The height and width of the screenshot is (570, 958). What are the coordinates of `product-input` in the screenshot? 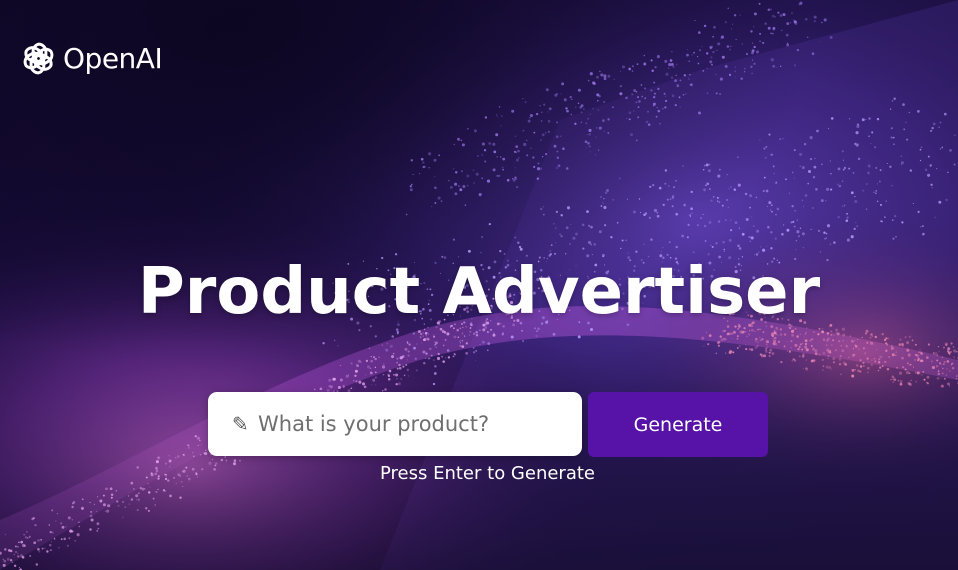 It's located at (413, 424).